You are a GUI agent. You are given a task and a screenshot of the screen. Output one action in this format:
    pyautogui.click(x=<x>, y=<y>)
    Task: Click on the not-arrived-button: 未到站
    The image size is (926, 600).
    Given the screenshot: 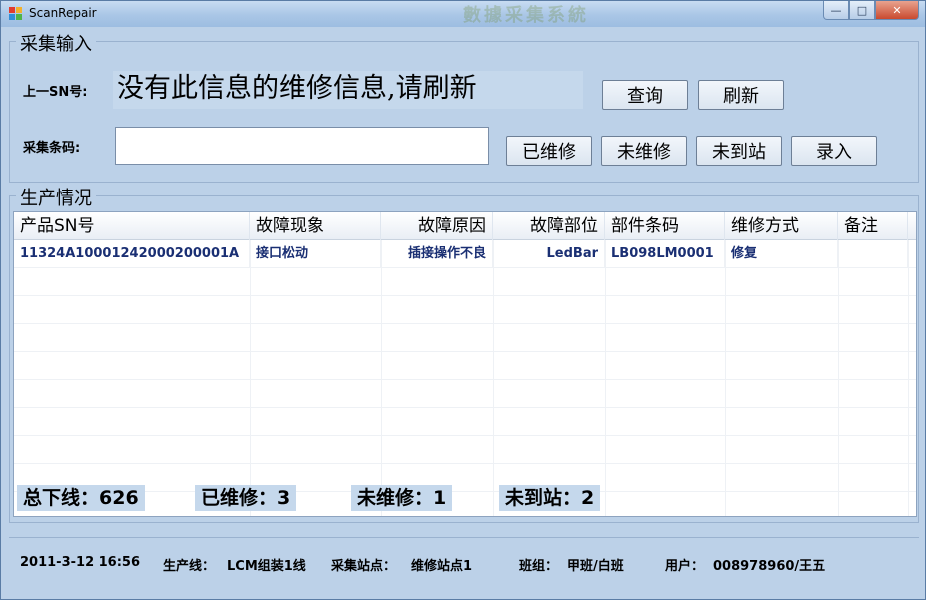 What is the action you would take?
    pyautogui.click(x=739, y=151)
    